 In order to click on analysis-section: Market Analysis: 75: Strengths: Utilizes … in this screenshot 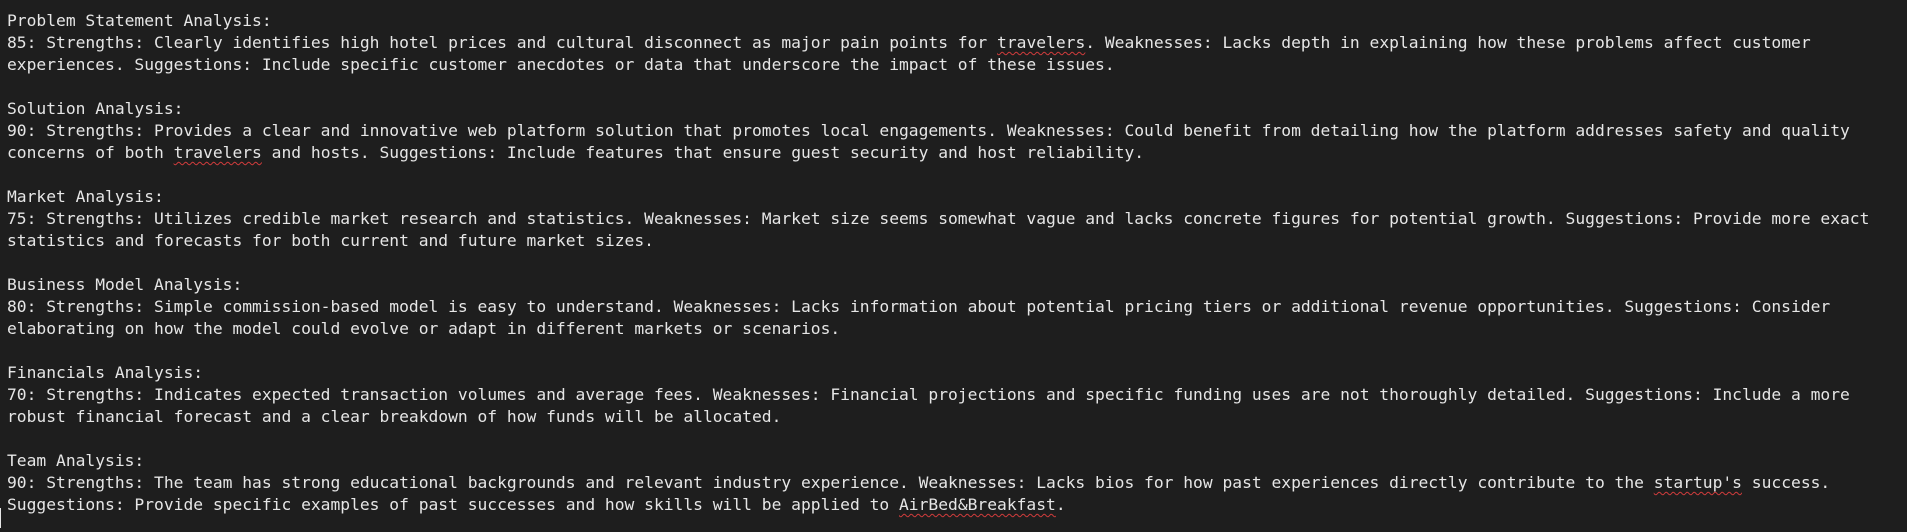, I will do `click(953, 219)`.